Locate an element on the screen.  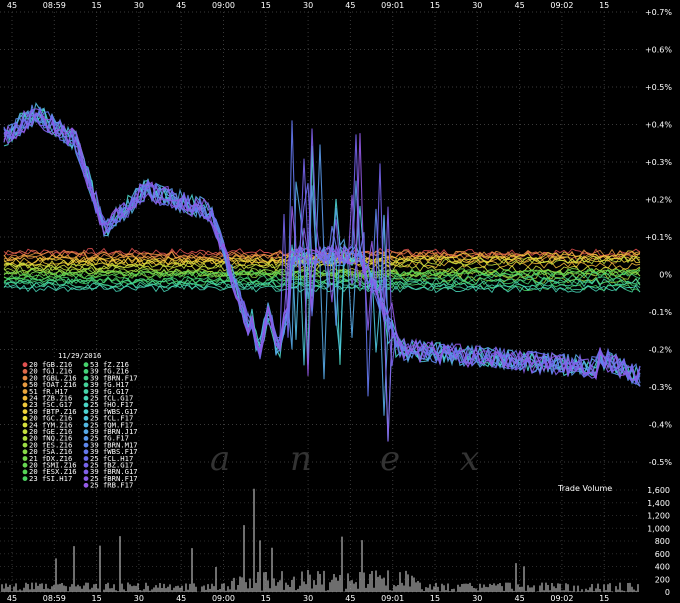
y-tick-label: +0.1% is located at coordinates (658, 237).